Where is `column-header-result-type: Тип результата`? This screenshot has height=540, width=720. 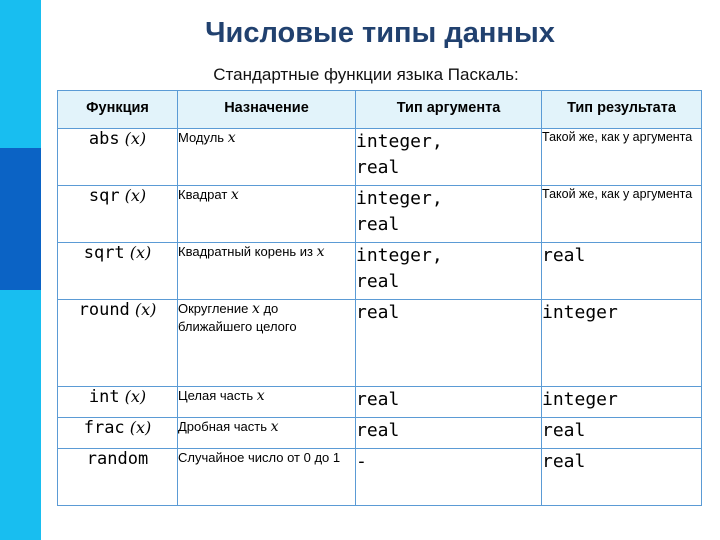
column-header-result-type: Тип результата is located at coordinates (621, 109).